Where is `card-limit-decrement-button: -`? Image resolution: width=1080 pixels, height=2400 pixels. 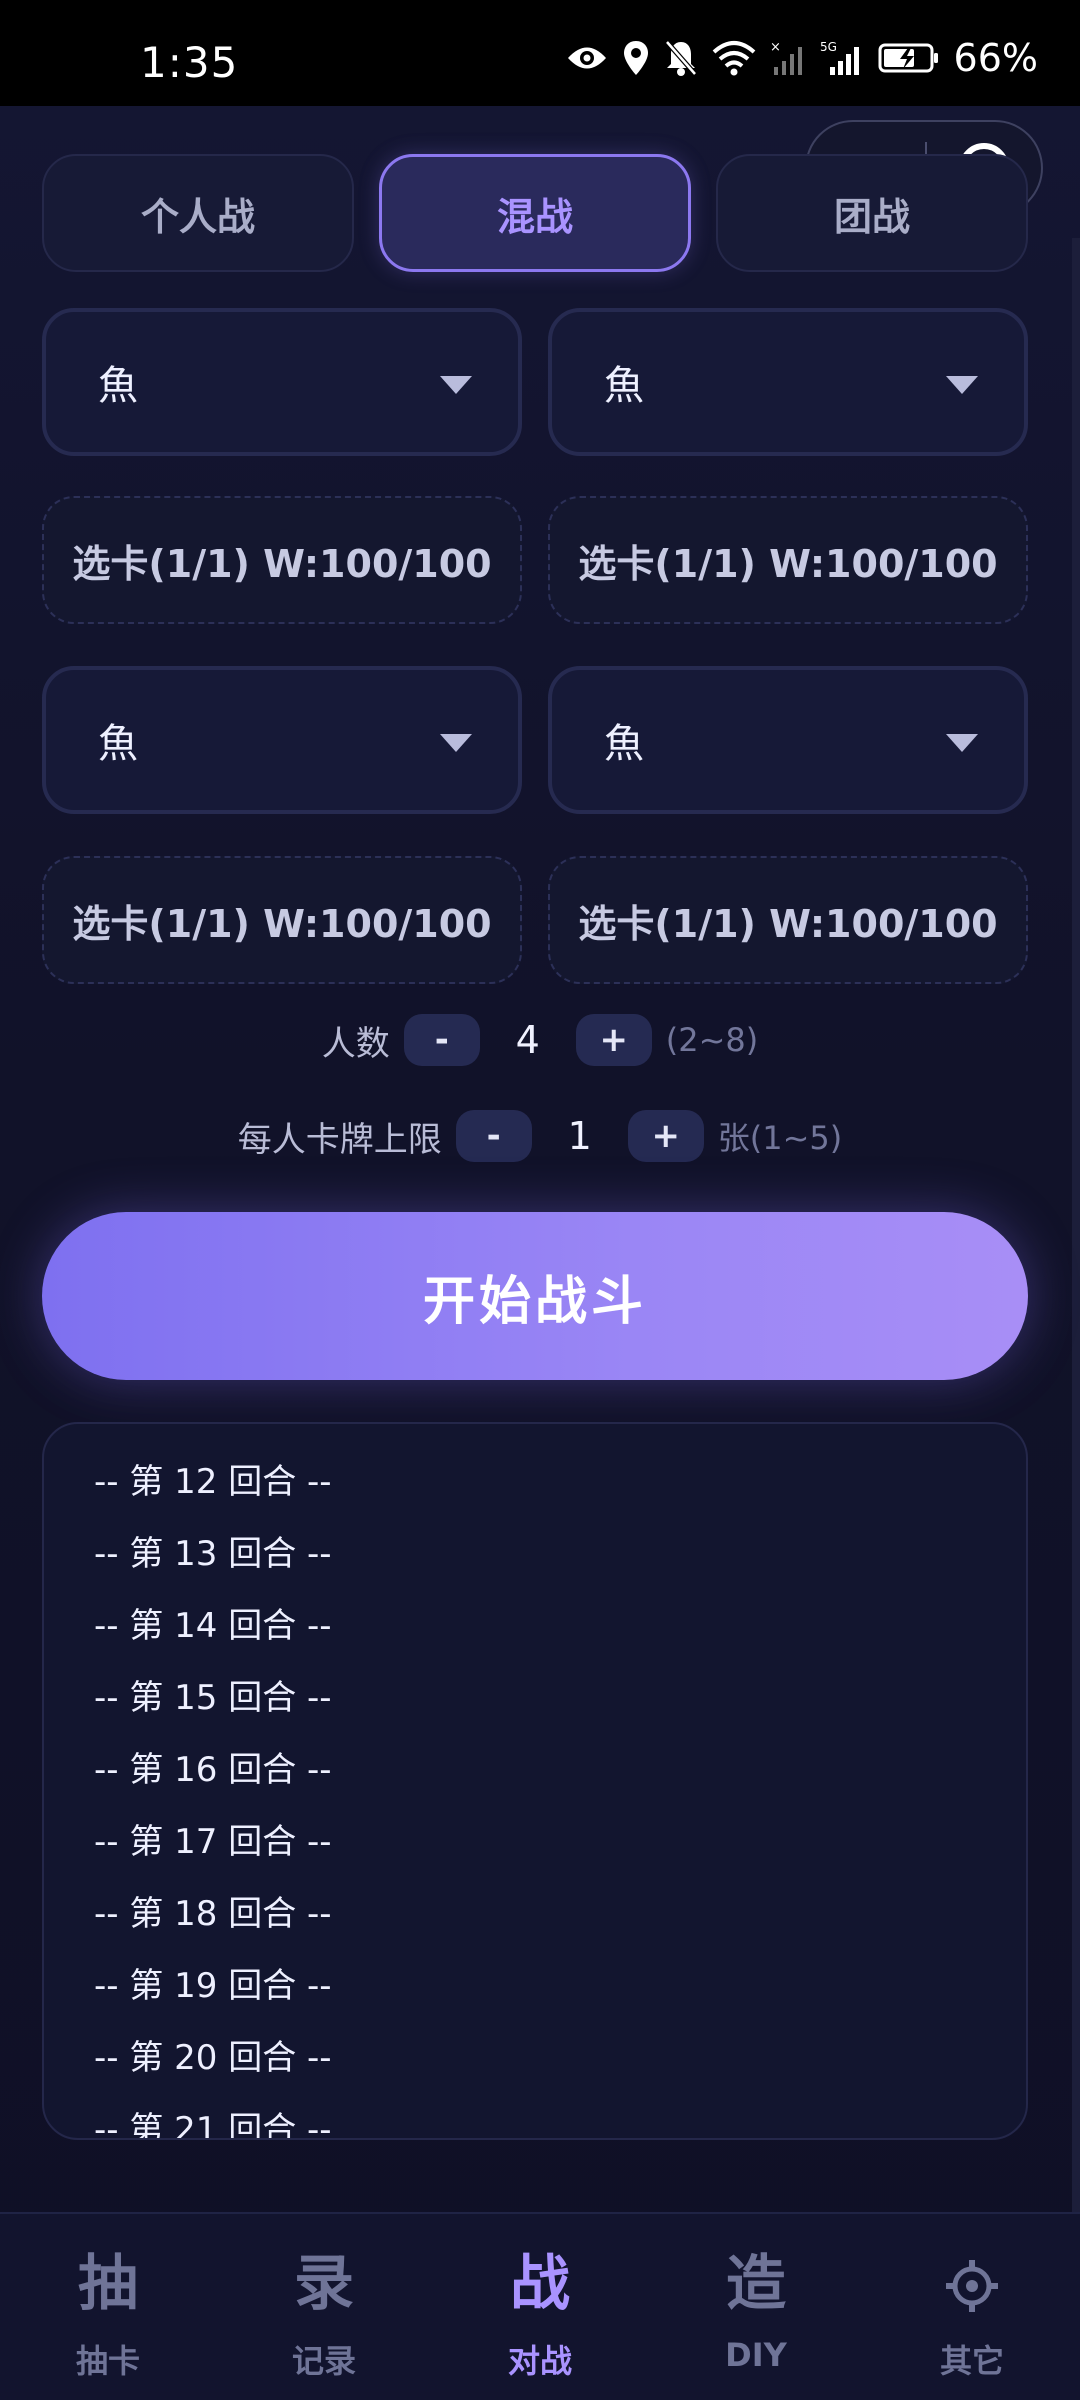
card-limit-decrement-button: - is located at coordinates (493, 1136).